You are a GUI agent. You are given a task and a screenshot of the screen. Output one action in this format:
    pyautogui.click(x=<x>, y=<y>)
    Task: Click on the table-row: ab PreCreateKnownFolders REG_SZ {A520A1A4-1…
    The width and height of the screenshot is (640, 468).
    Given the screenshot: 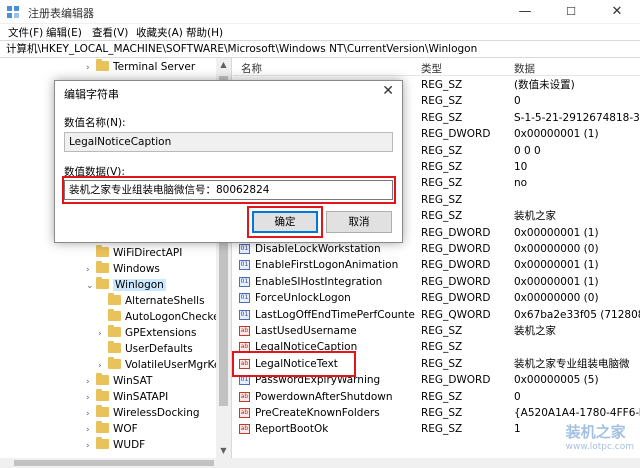 What is the action you would take?
    pyautogui.click(x=436, y=413)
    